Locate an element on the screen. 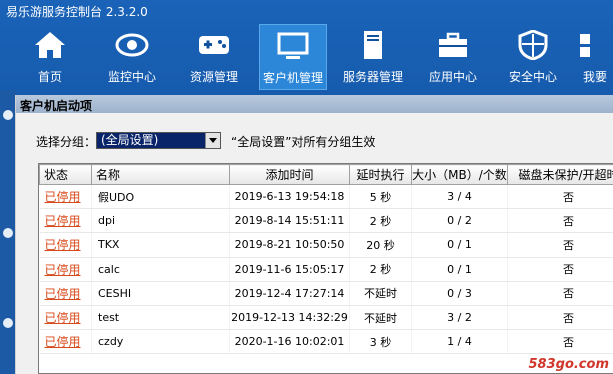  column-header-size: 大小（MB）/个数 is located at coordinates (459, 174).